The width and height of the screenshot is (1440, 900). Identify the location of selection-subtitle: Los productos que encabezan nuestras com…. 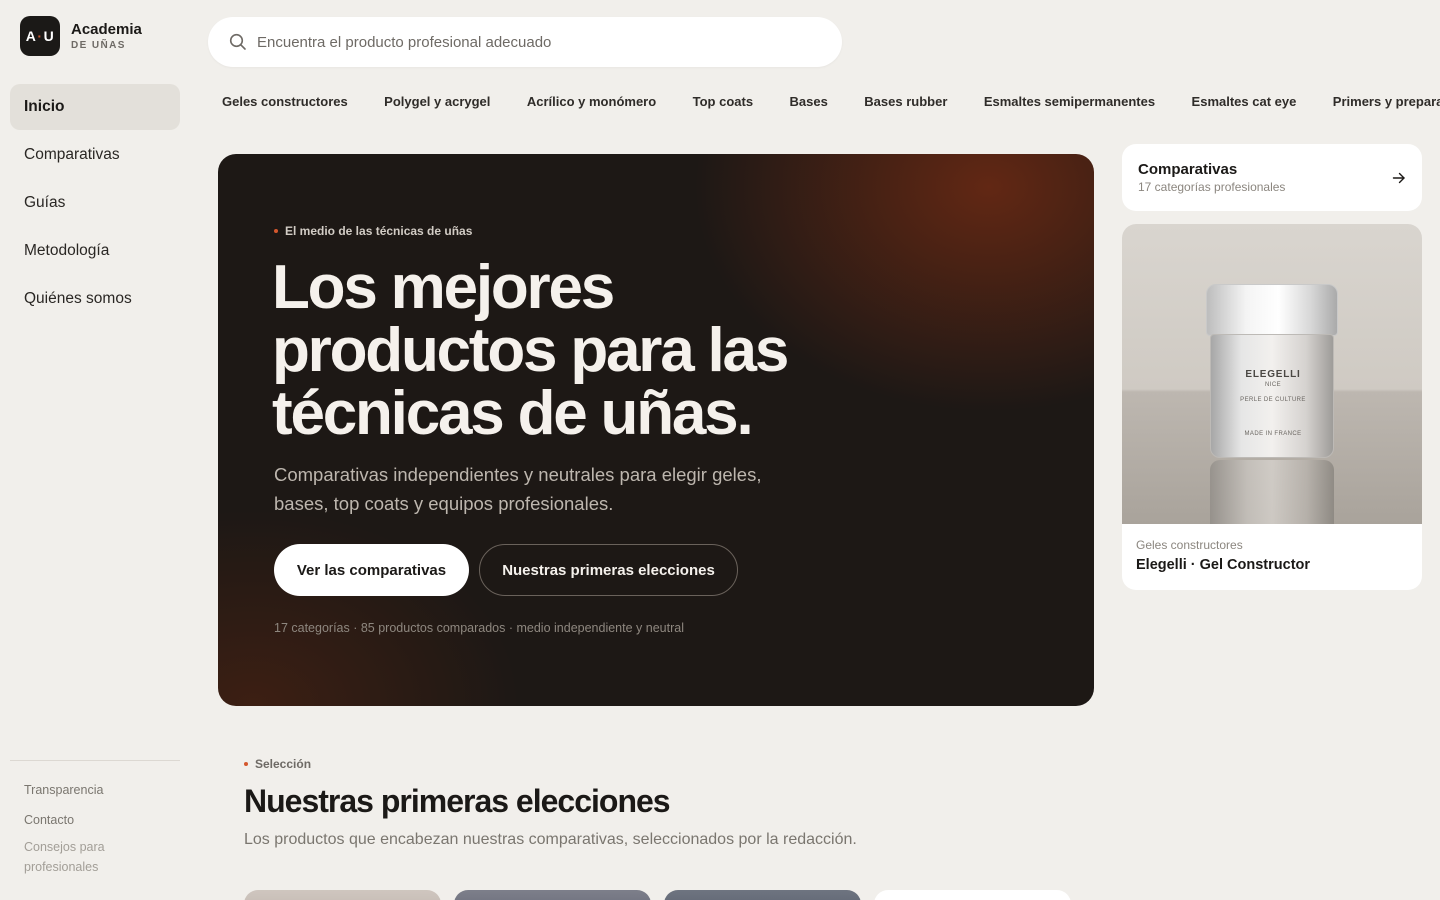
(550, 839).